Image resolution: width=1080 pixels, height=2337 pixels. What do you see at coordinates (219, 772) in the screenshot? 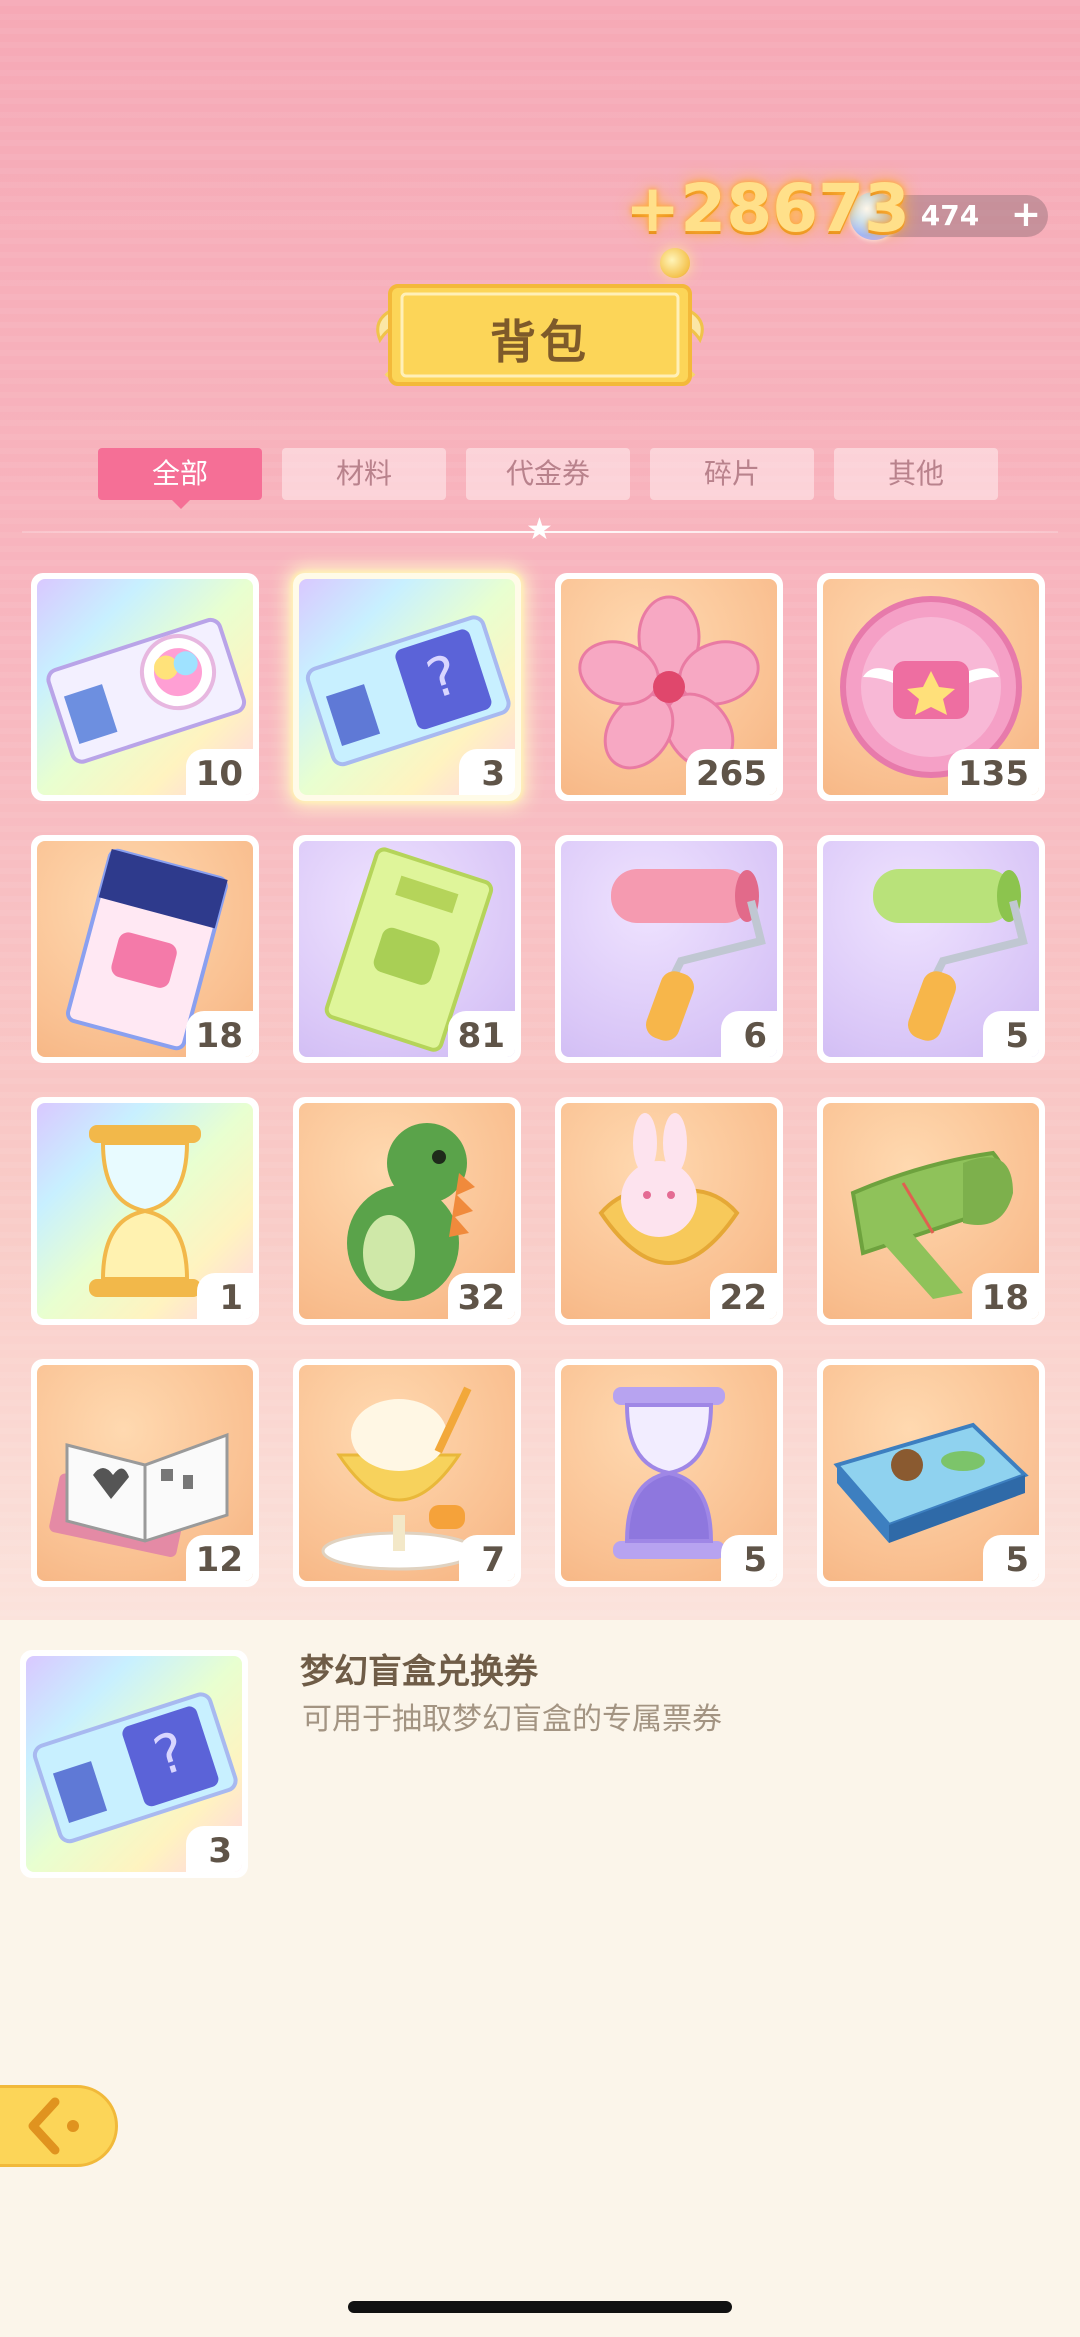
I see `item-count: 10` at bounding box center [219, 772].